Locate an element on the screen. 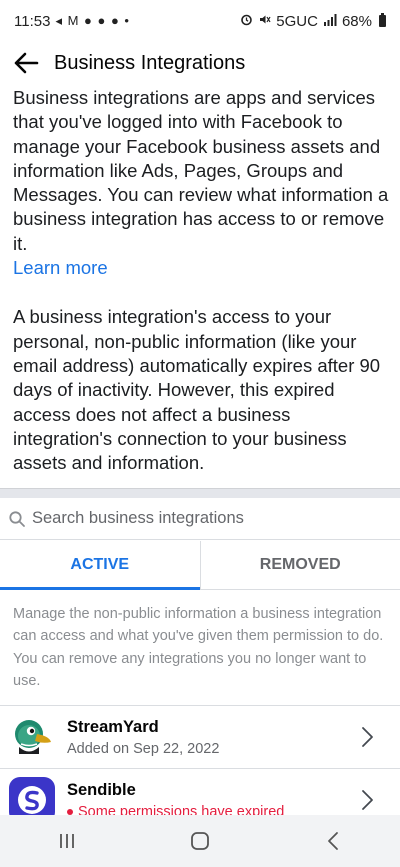 The image size is (400, 867). home-icon is located at coordinates (200, 841).